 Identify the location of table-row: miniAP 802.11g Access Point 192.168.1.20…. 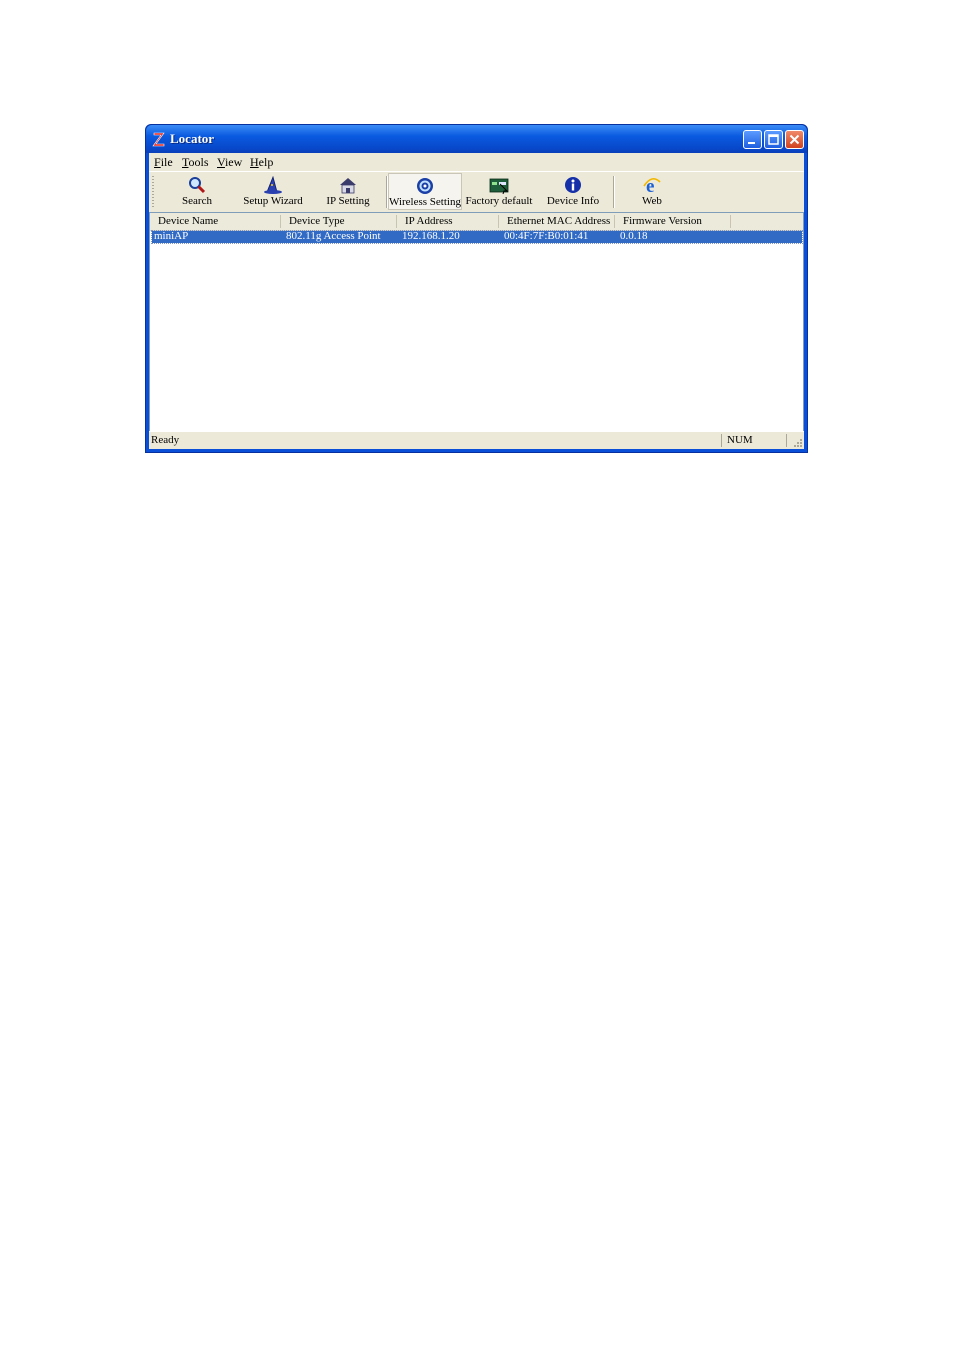
(477, 237).